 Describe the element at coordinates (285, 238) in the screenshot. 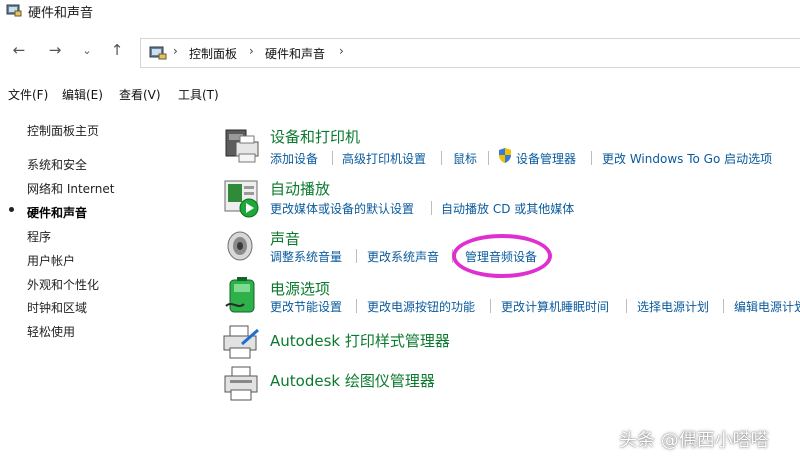

I see `category-sound: 声音` at that location.